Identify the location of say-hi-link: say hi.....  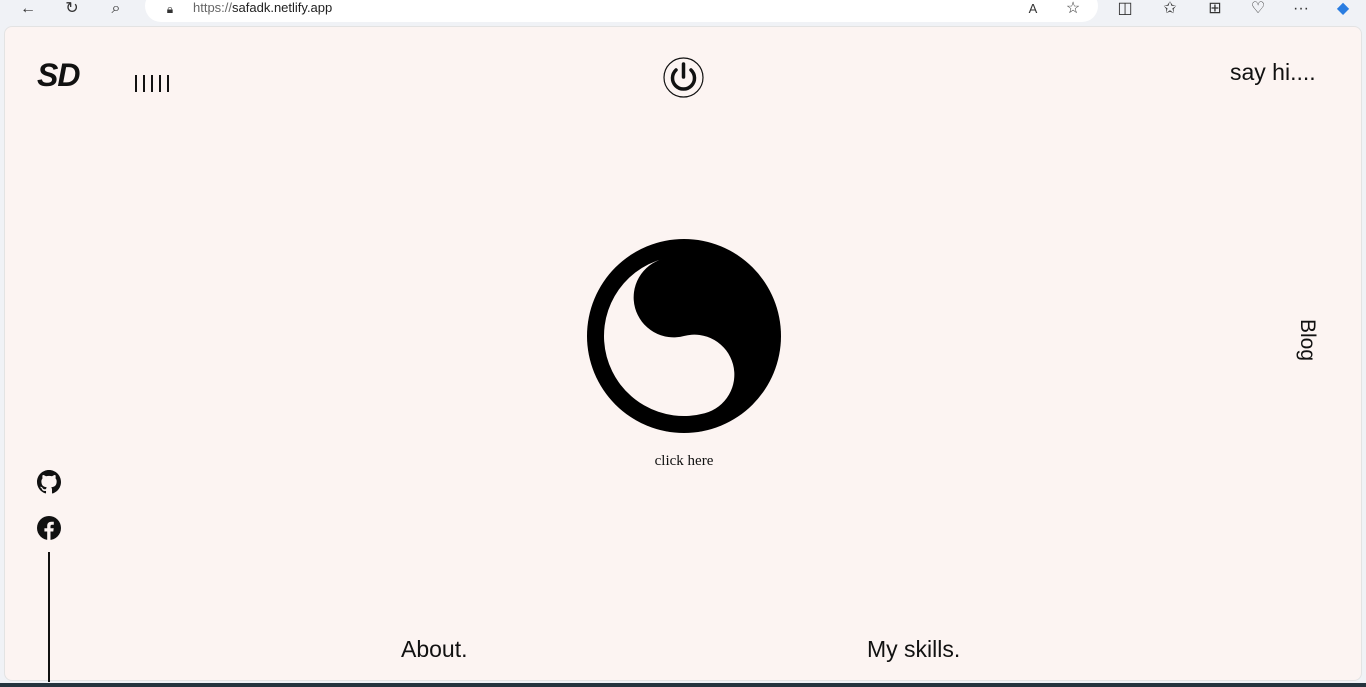
(1273, 72).